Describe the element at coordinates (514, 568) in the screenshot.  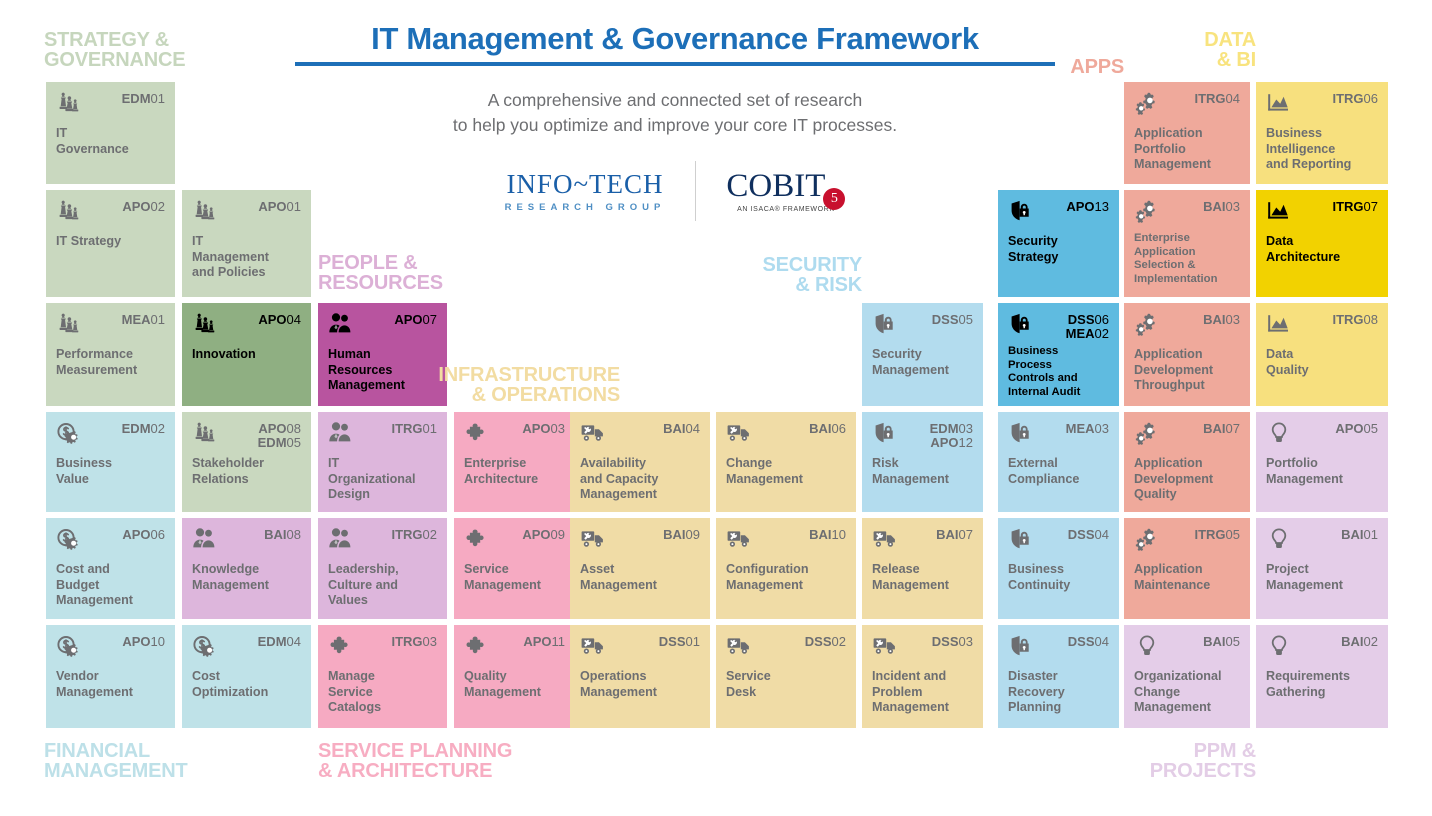
I see `process-cell-apo09: APO09 Service Management` at that location.